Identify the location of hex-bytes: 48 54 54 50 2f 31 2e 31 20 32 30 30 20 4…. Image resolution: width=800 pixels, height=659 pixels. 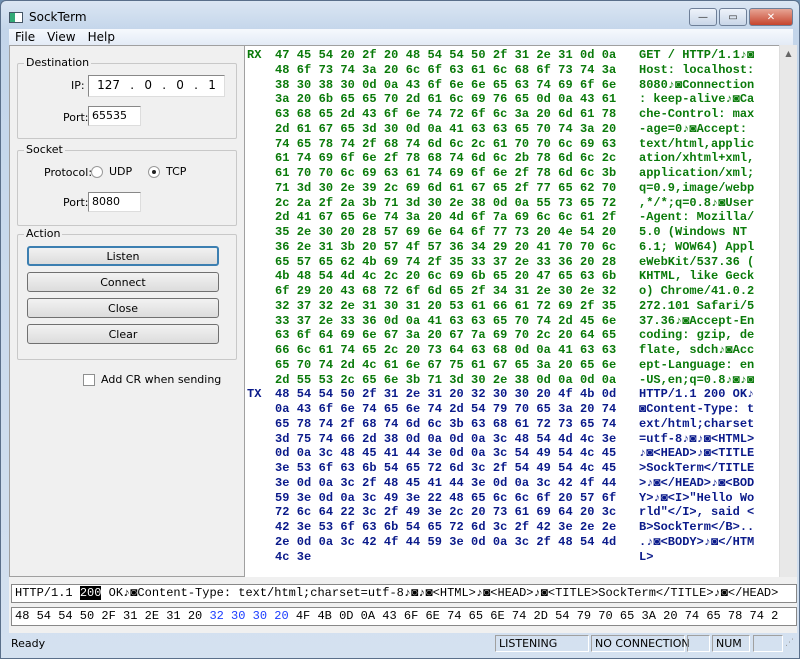
(446, 394).